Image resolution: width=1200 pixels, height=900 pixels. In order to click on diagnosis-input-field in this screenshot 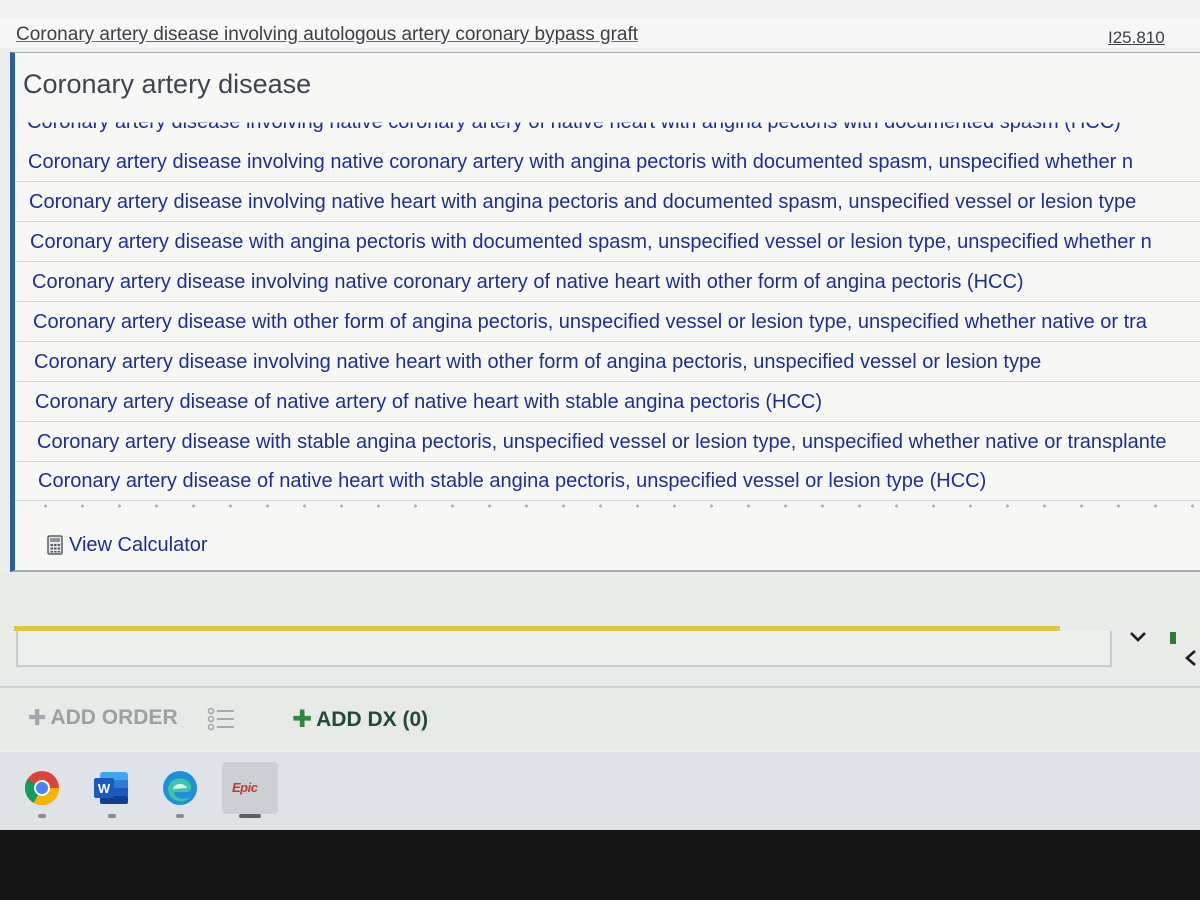, I will do `click(564, 649)`.